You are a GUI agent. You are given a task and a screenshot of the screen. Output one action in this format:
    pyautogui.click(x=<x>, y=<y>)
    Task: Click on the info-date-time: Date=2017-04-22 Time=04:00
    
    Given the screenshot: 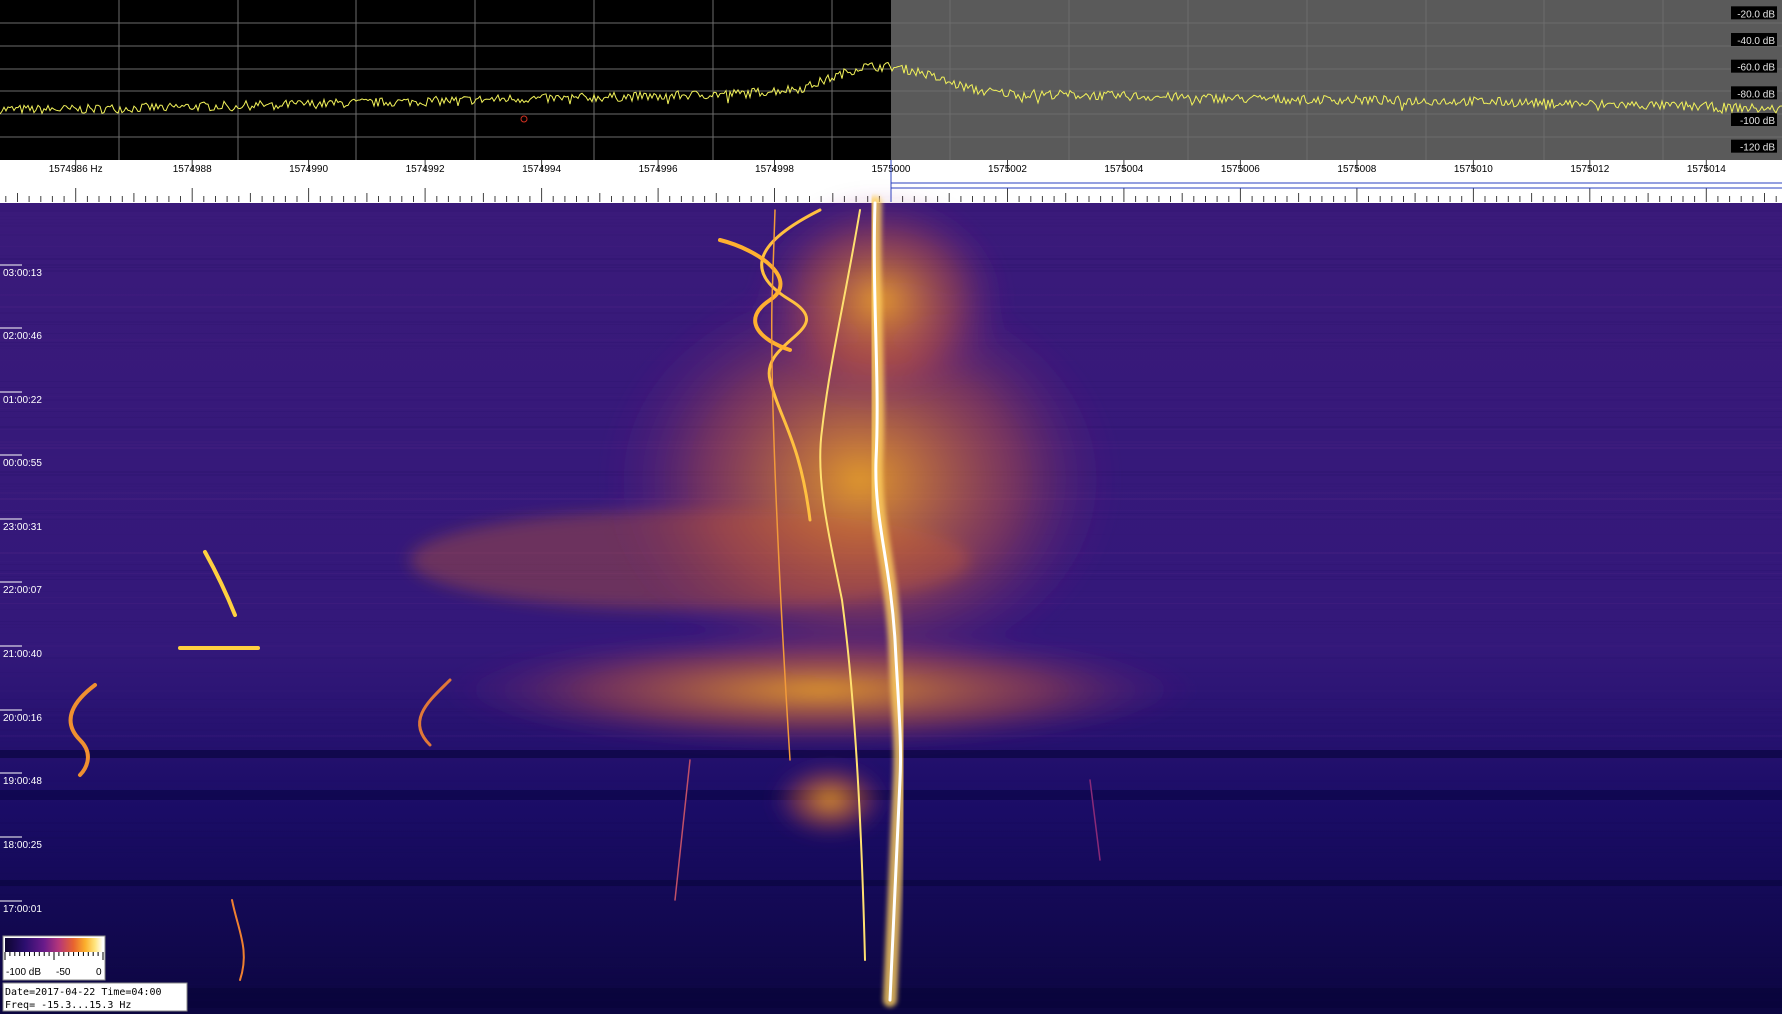 What is the action you would take?
    pyautogui.click(x=83, y=992)
    